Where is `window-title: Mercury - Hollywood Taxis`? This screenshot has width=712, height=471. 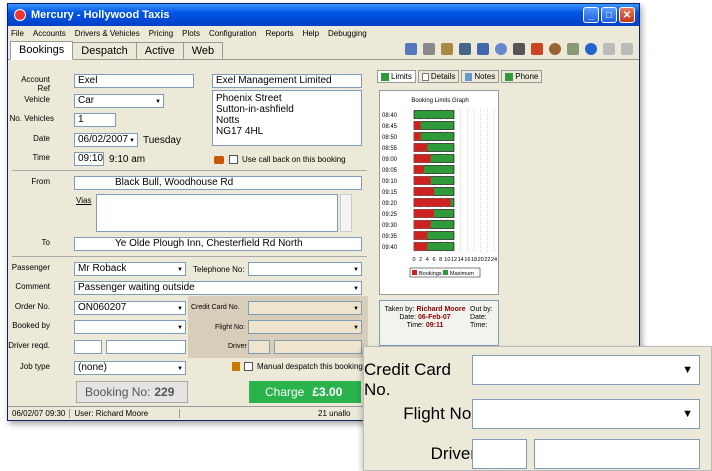
window-title: Mercury - Hollywood Taxis is located at coordinates (100, 15).